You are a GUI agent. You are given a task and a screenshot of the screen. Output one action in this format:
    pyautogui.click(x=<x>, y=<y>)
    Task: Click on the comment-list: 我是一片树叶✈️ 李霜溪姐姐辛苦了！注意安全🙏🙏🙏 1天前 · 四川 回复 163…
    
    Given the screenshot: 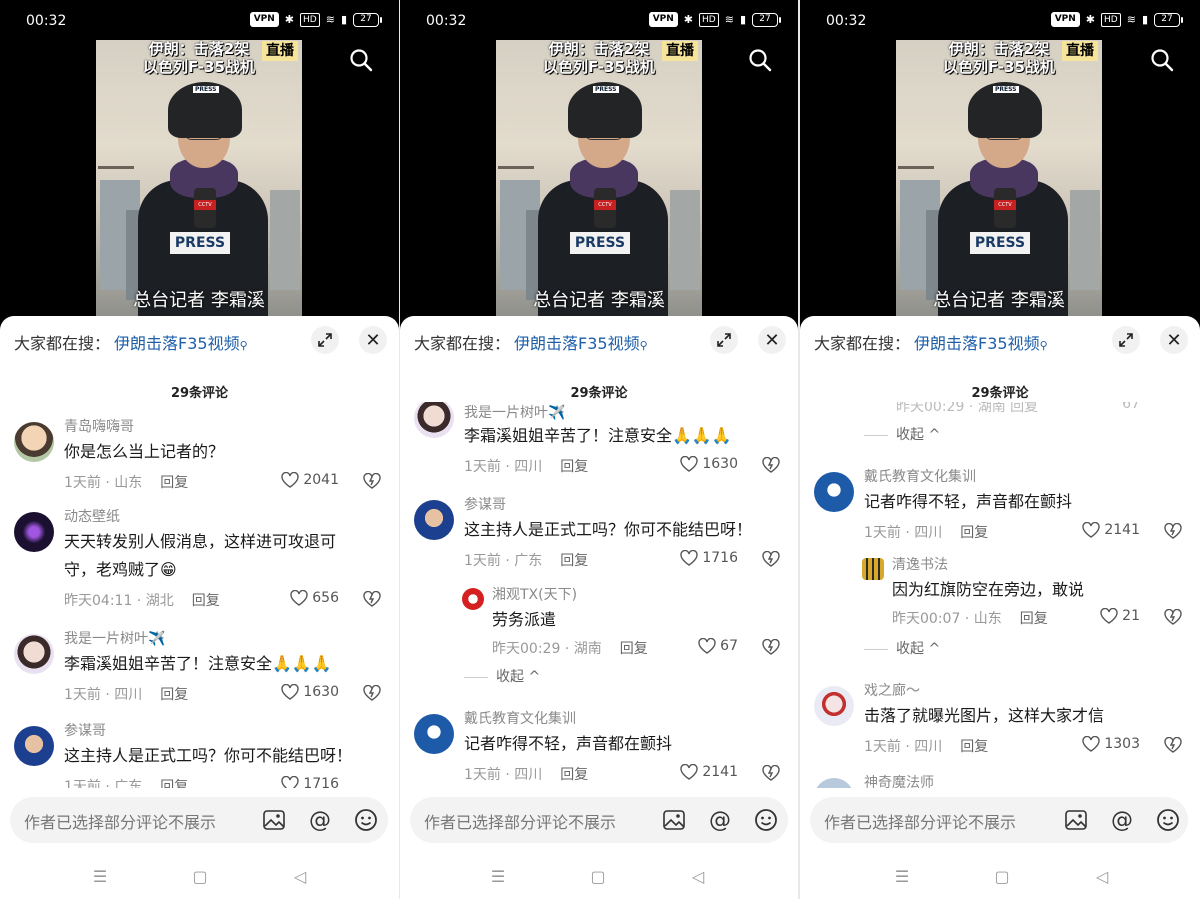 What is the action you would take?
    pyautogui.click(x=599, y=595)
    